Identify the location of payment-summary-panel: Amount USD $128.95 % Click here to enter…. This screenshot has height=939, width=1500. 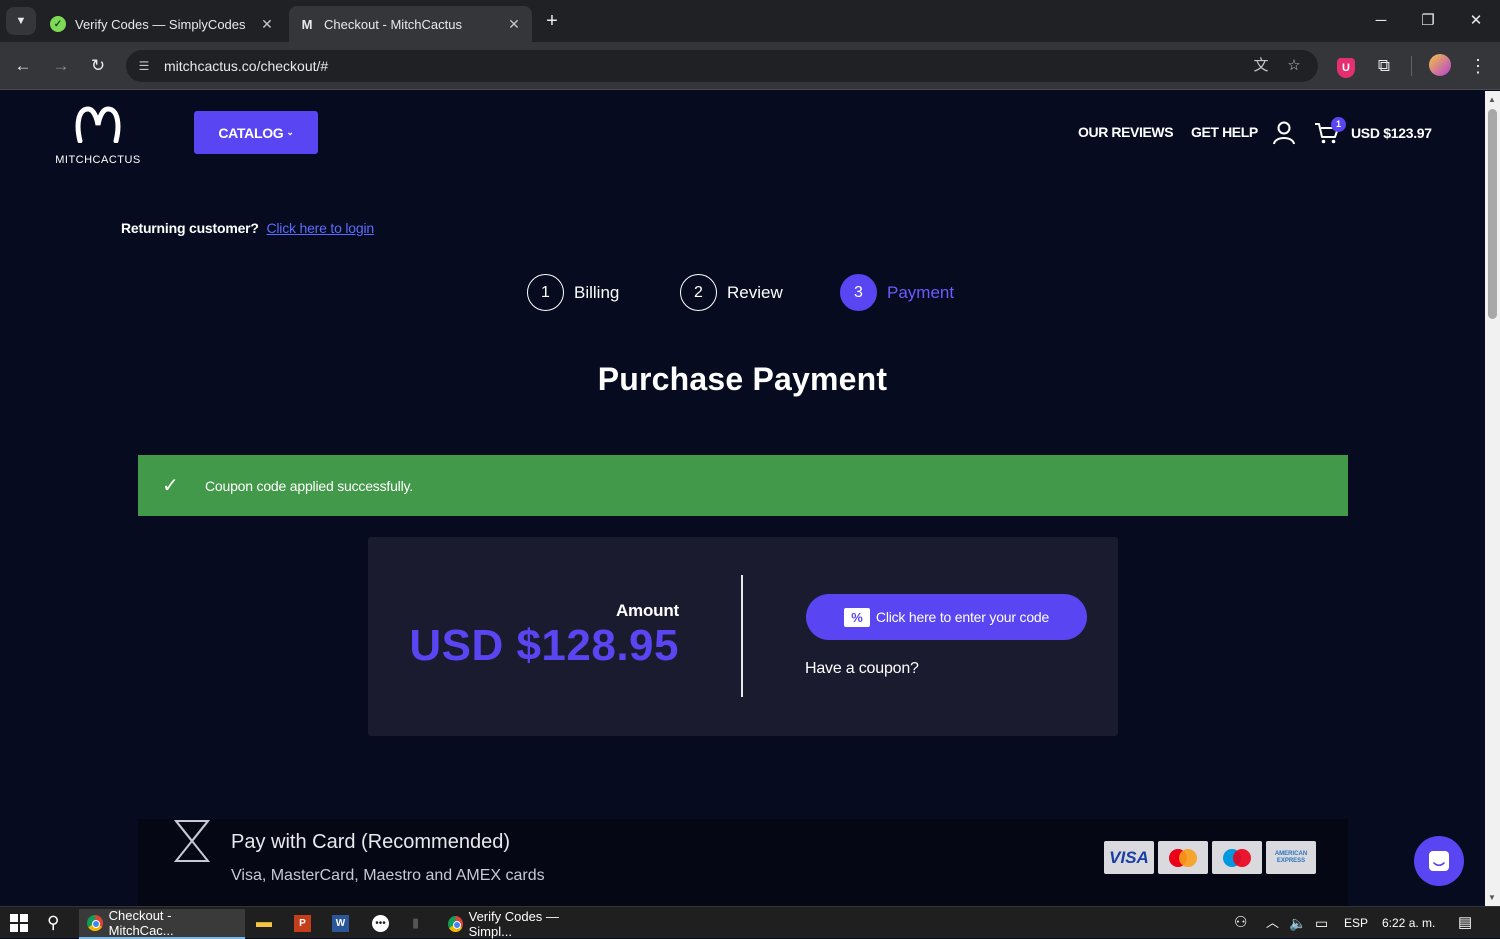
(743, 636).